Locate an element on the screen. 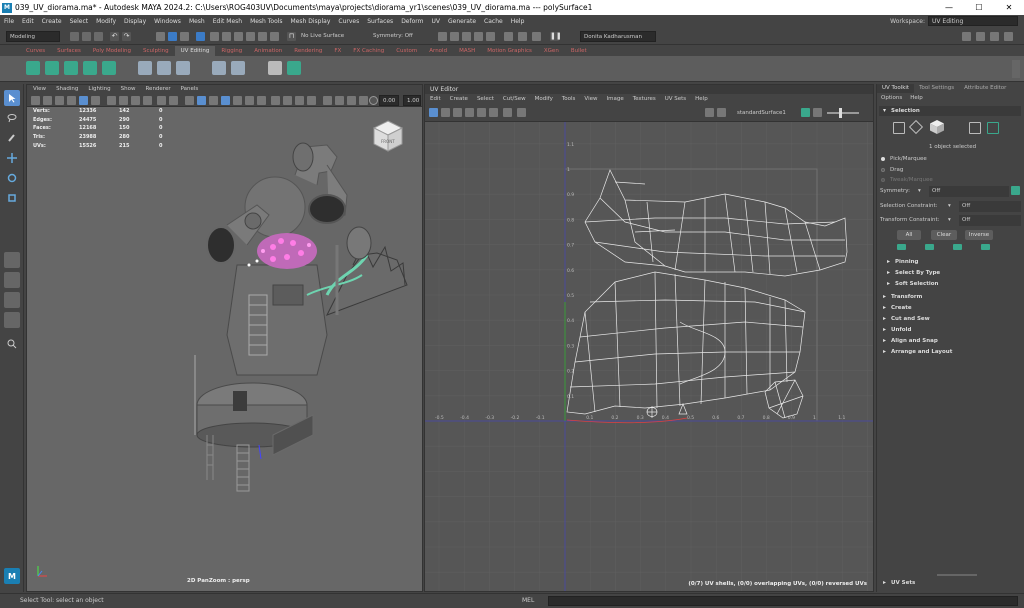  select-all-button: All is located at coordinates (909, 235).